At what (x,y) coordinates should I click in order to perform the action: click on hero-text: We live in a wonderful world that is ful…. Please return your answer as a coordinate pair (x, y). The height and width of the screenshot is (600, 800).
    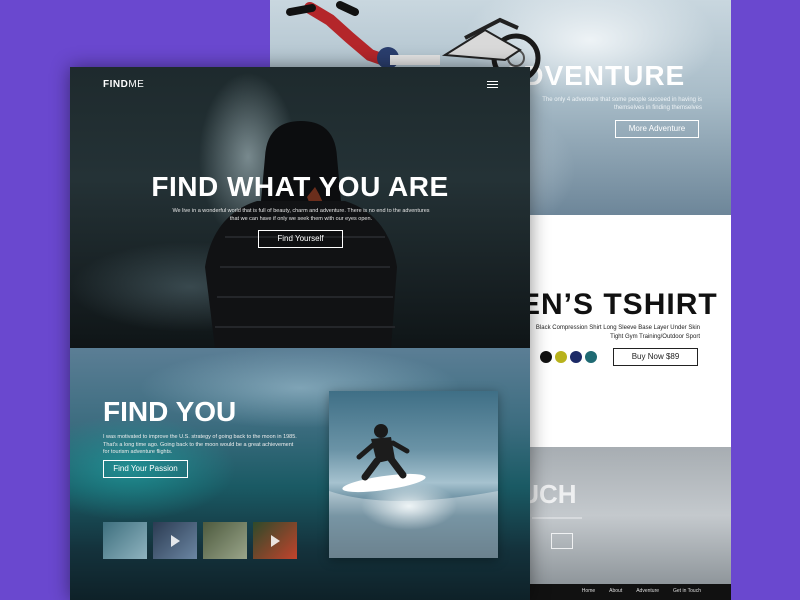
    Looking at the image, I should click on (301, 215).